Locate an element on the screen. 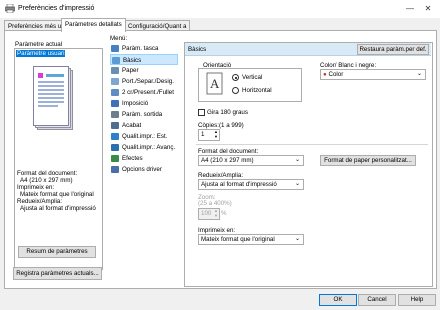 The width and height of the screenshot is (440, 310). reduce-enlarge-label: Redueix/Amplia: is located at coordinates (221, 175).